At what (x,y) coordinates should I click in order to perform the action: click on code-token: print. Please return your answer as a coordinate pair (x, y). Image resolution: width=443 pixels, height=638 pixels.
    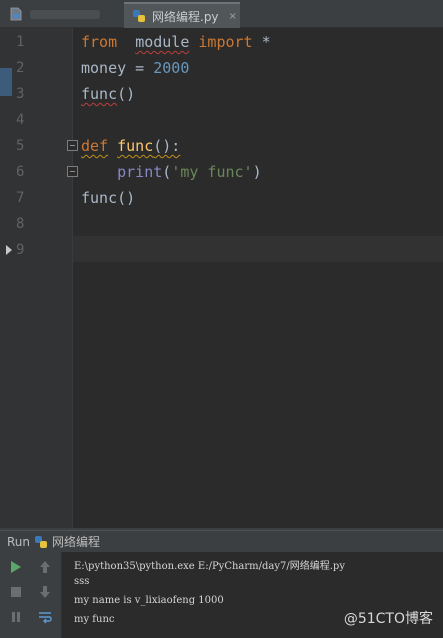
    Looking at the image, I should click on (140, 172).